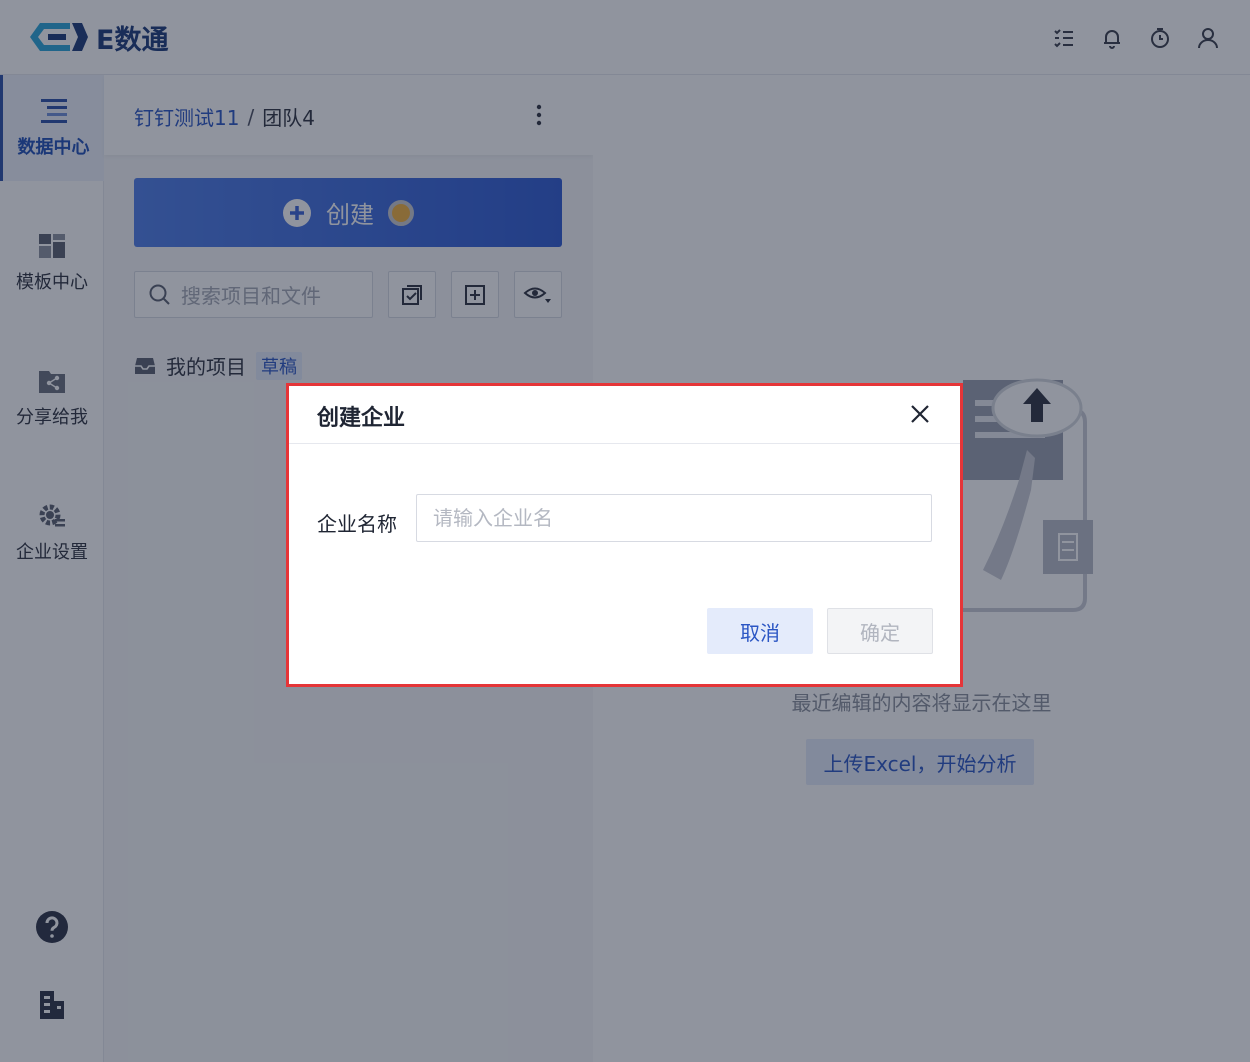  I want to click on dialog-title: 创建企业, so click(361, 418).